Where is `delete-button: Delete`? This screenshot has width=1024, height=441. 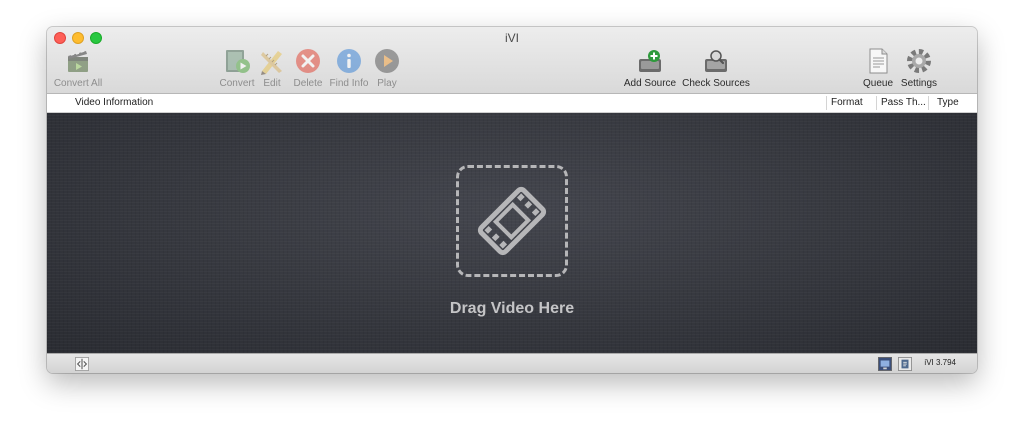
delete-button: Delete is located at coordinates (308, 69).